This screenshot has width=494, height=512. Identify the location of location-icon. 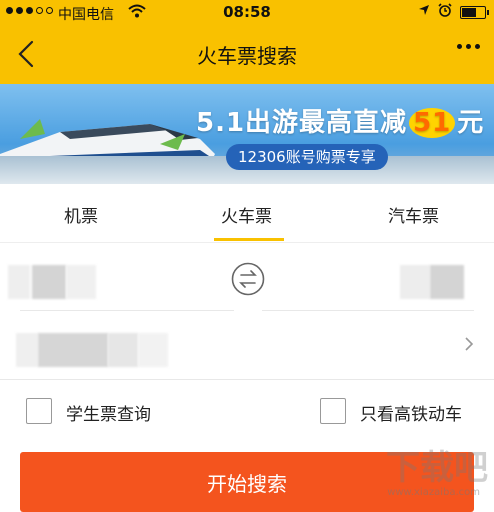
(424, 12).